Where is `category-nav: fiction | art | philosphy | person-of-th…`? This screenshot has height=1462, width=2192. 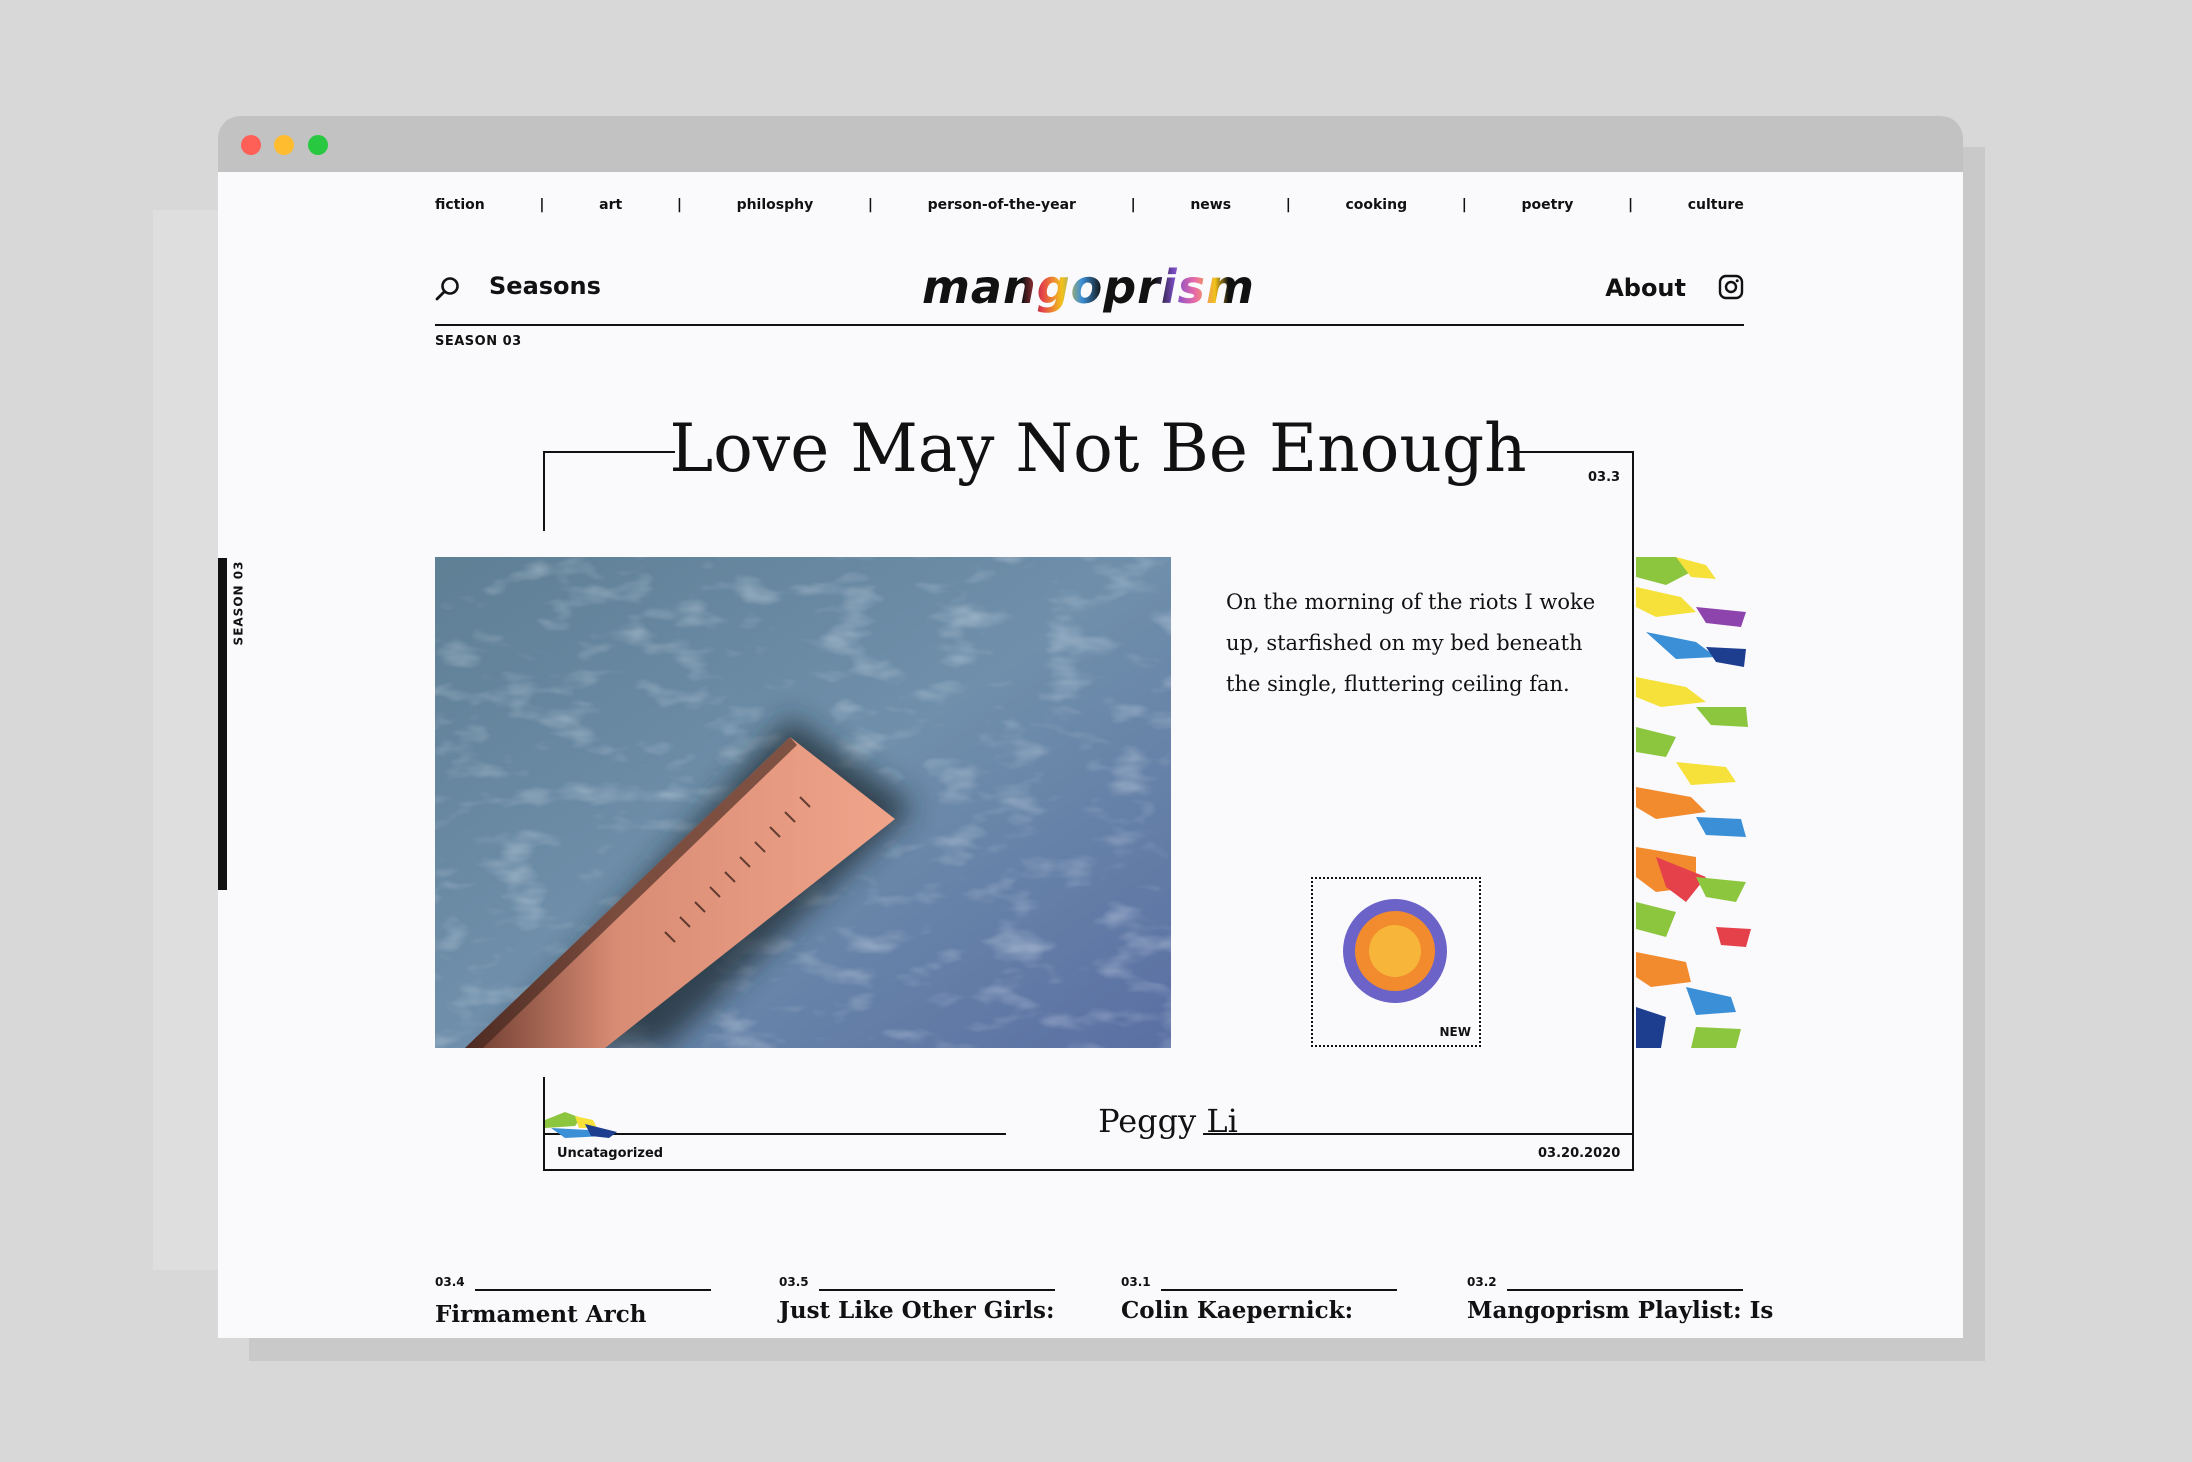 category-nav: fiction | art | philosphy | person-of-th… is located at coordinates (1089, 205).